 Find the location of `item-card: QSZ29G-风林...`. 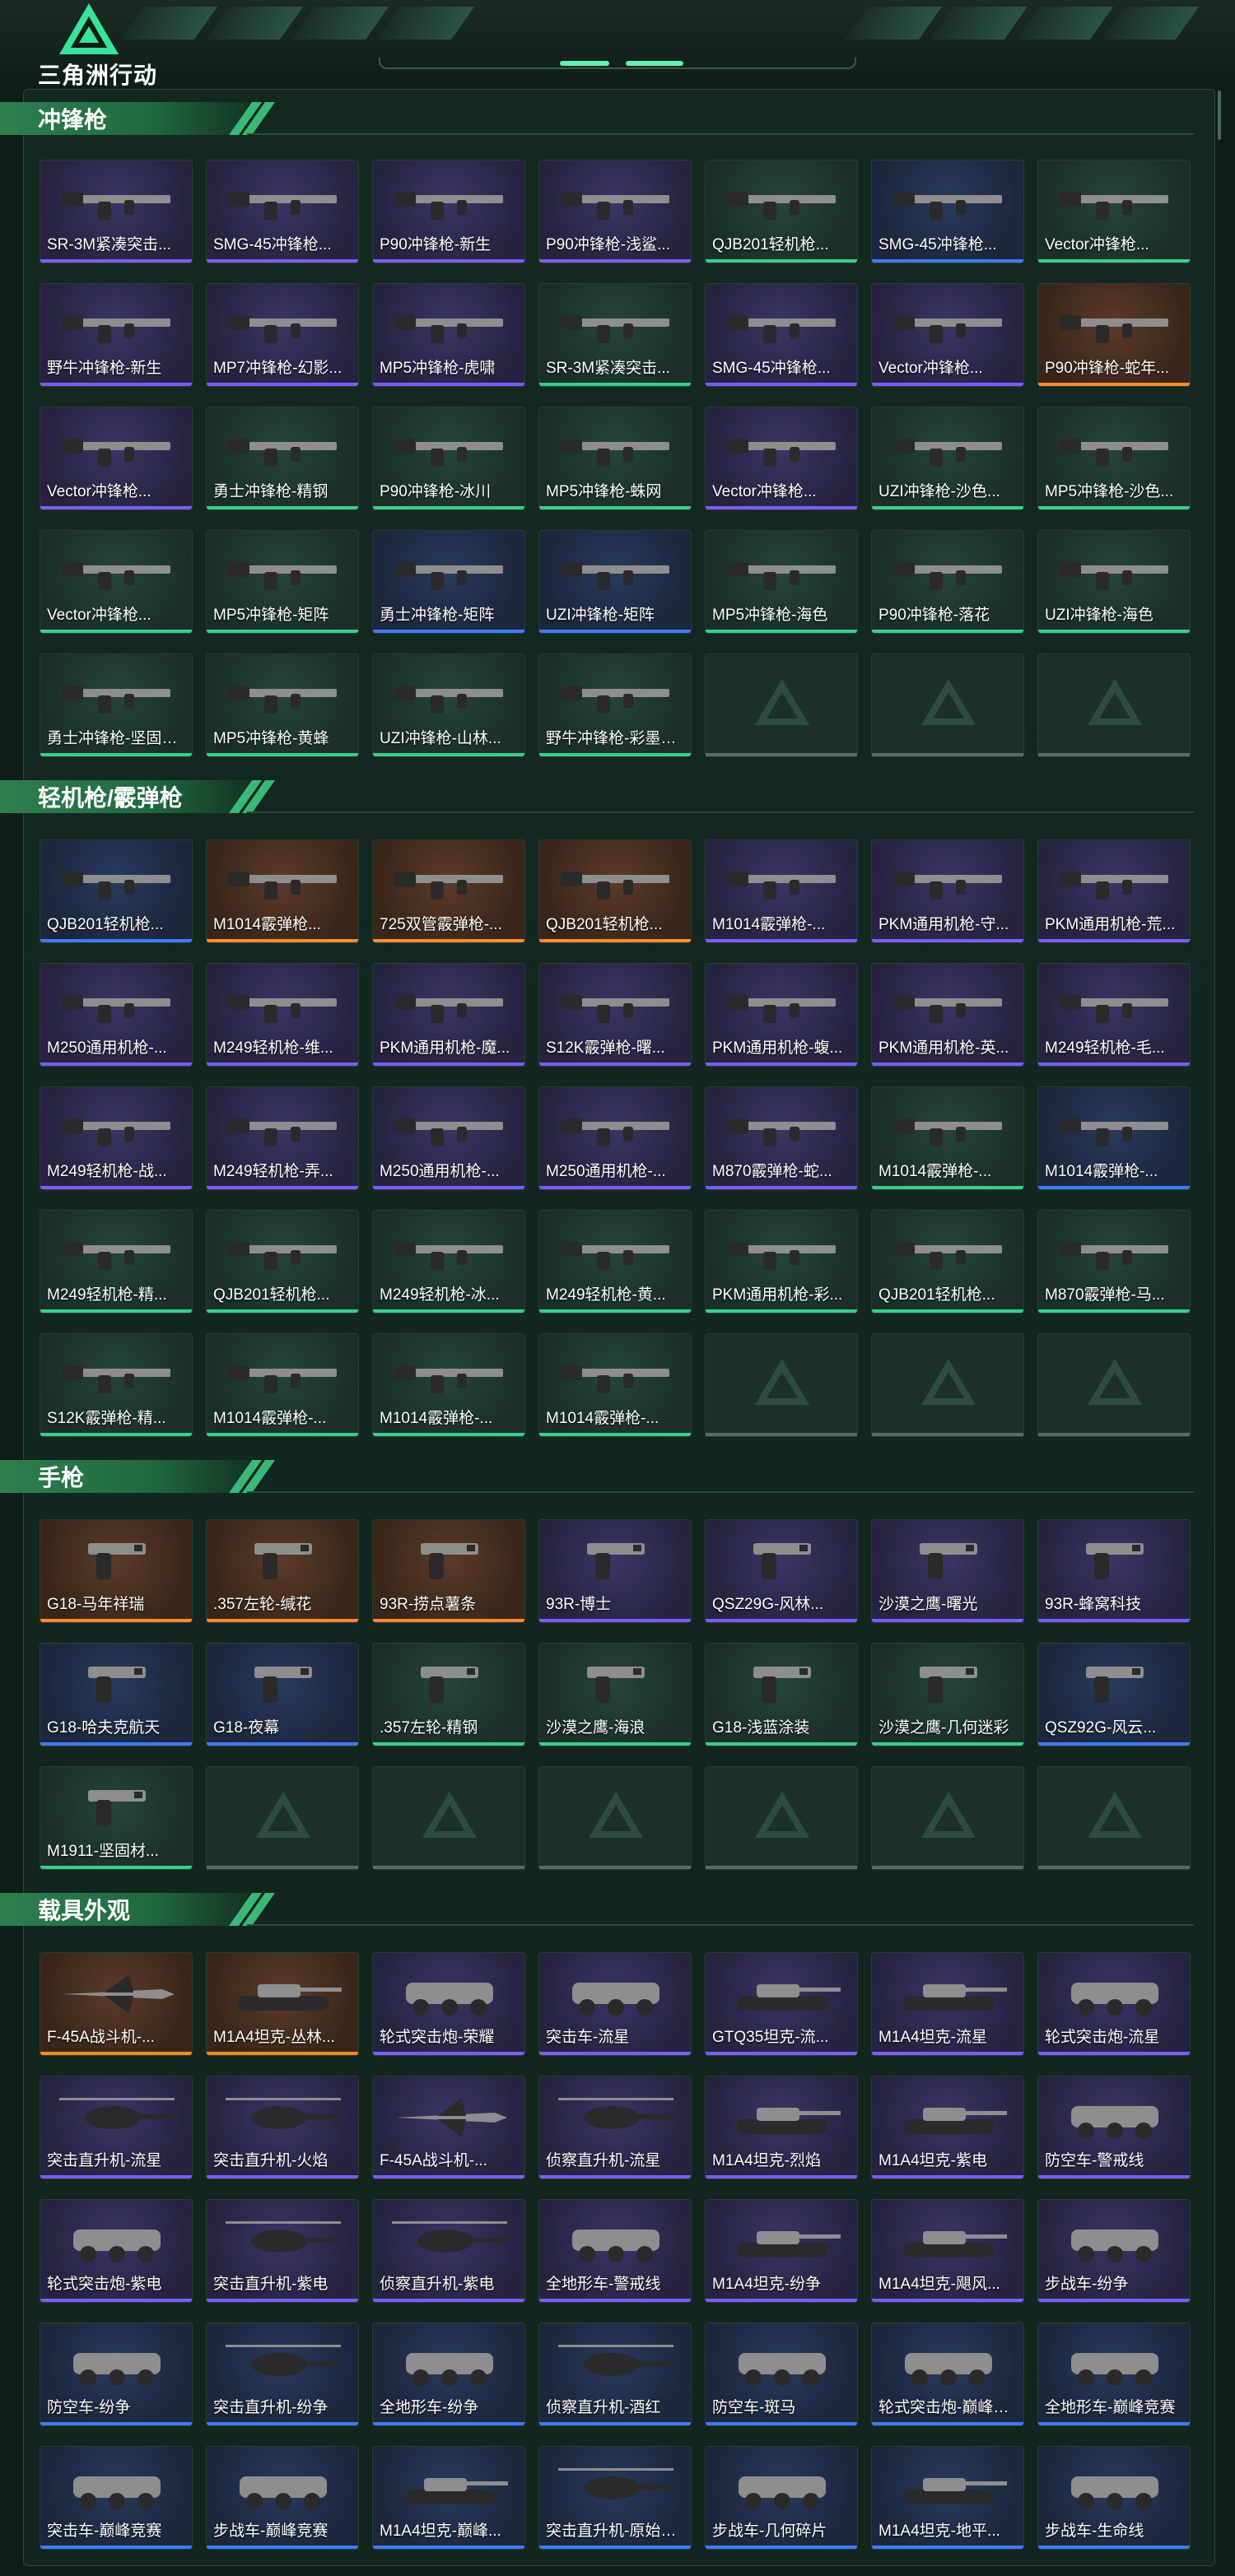

item-card: QSZ29G-风林... is located at coordinates (781, 1571).